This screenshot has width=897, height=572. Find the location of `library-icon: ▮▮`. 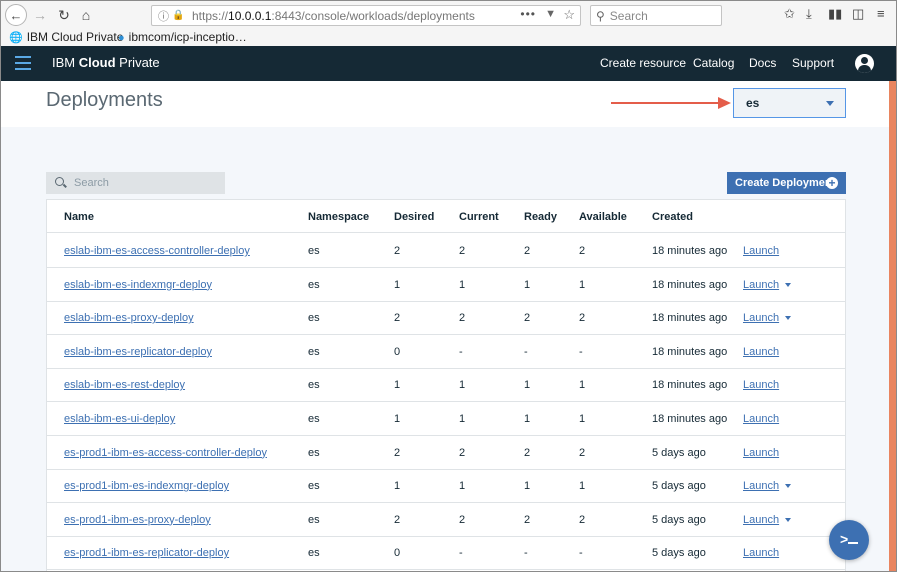

library-icon: ▮▮ is located at coordinates (835, 14).